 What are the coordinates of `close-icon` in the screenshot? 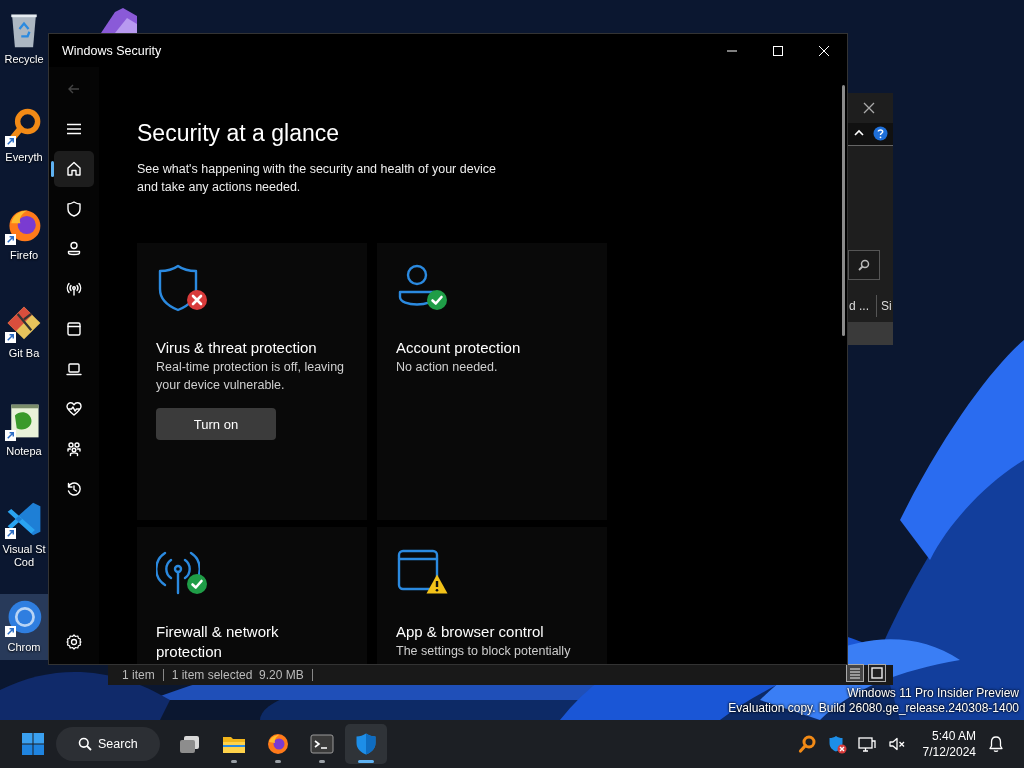 It's located at (824, 50).